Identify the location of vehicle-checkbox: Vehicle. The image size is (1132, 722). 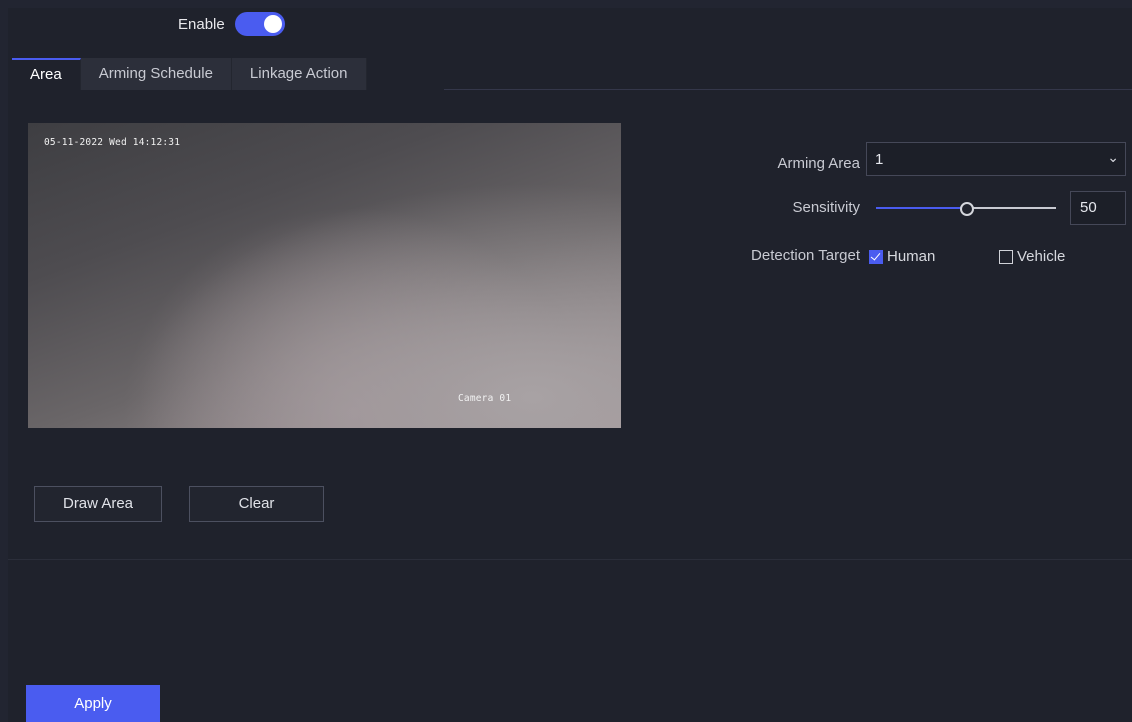
(1032, 256).